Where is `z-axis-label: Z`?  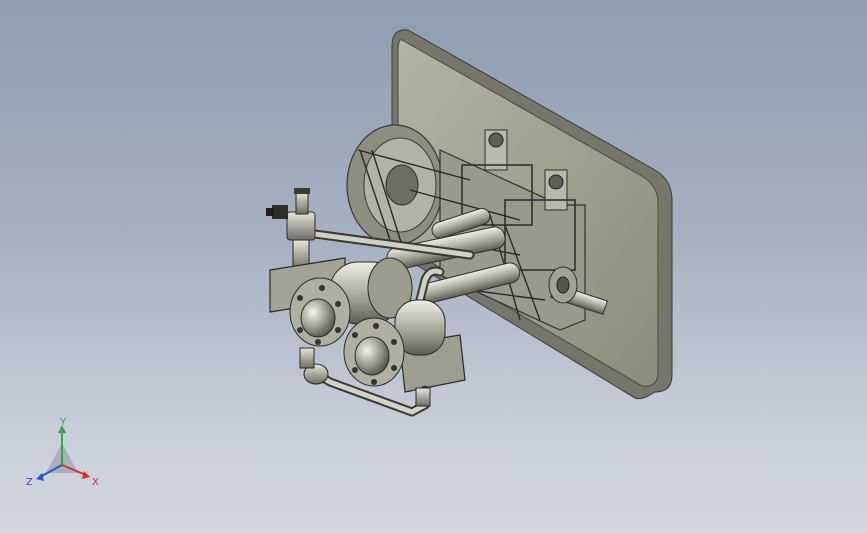
z-axis-label: Z is located at coordinates (29, 482).